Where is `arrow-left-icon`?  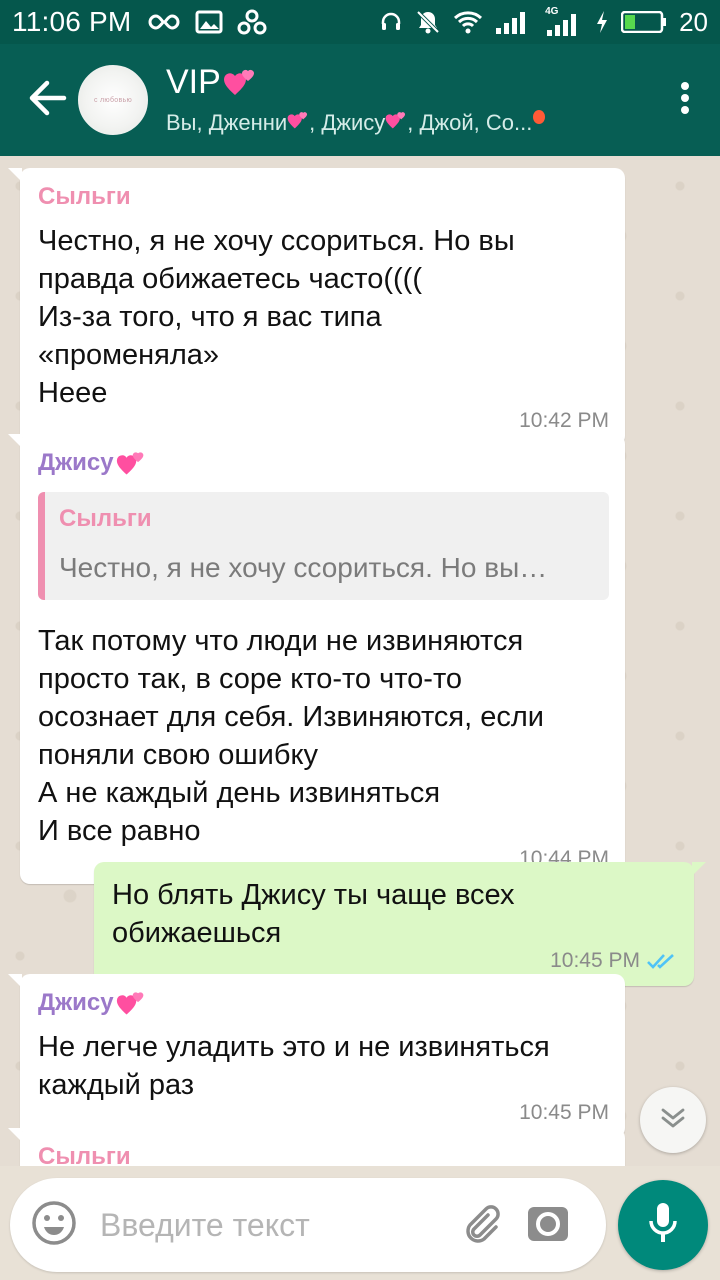 arrow-left-icon is located at coordinates (47, 100).